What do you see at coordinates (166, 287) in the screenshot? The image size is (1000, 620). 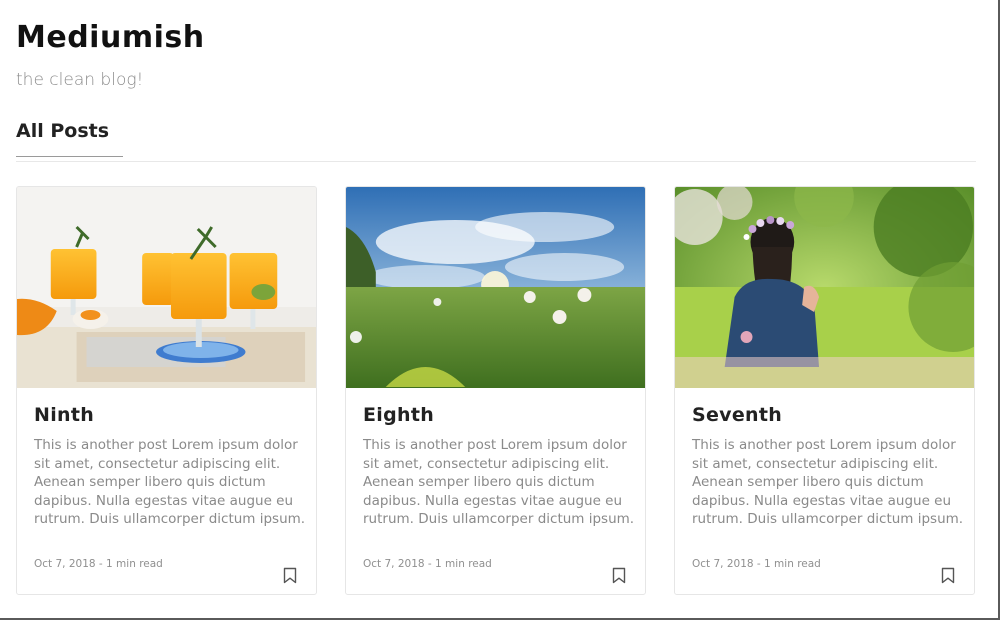 I see `post-image-orange-juice` at bounding box center [166, 287].